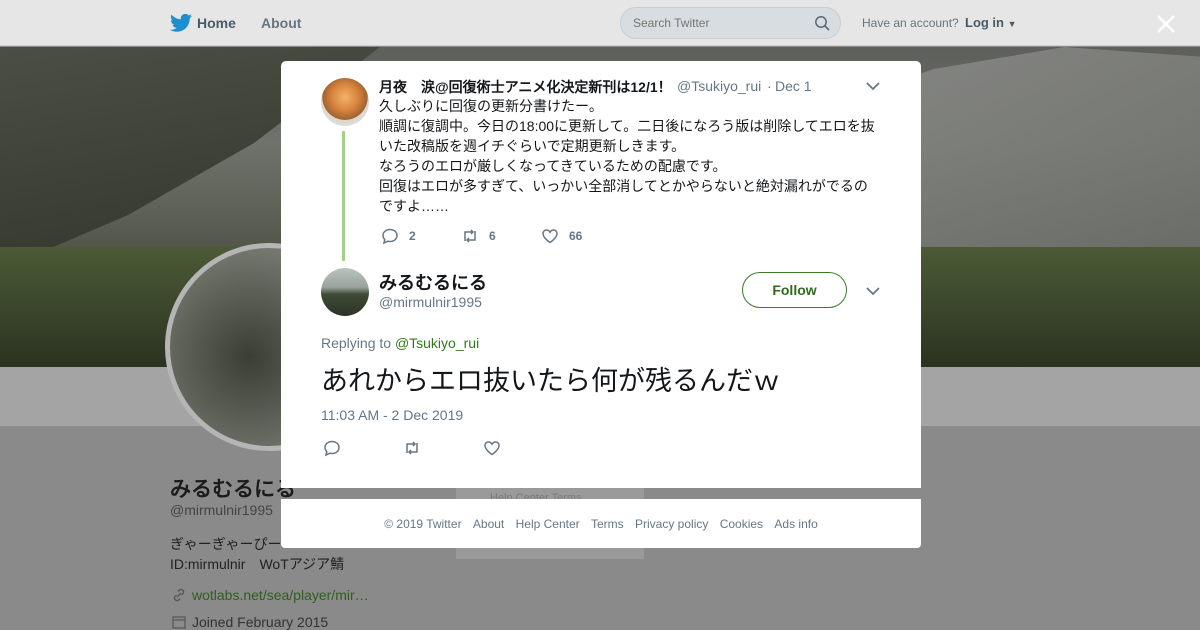 This screenshot has width=1200, height=630. What do you see at coordinates (1012, 24) in the screenshot?
I see `chevron-down-icon: ▼` at bounding box center [1012, 24].